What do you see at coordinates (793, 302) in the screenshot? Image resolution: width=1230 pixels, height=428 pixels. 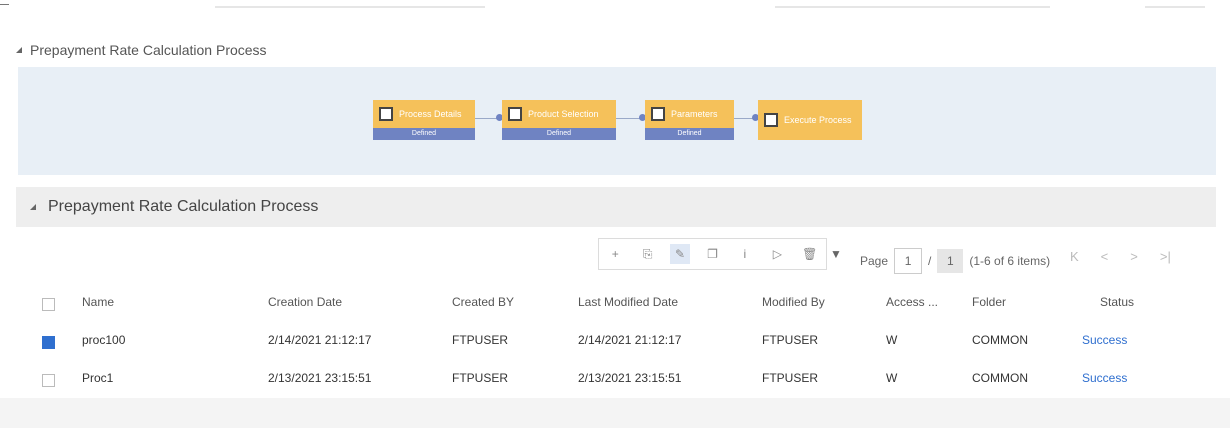 I see `column-header-modified-by: Modified By` at bounding box center [793, 302].